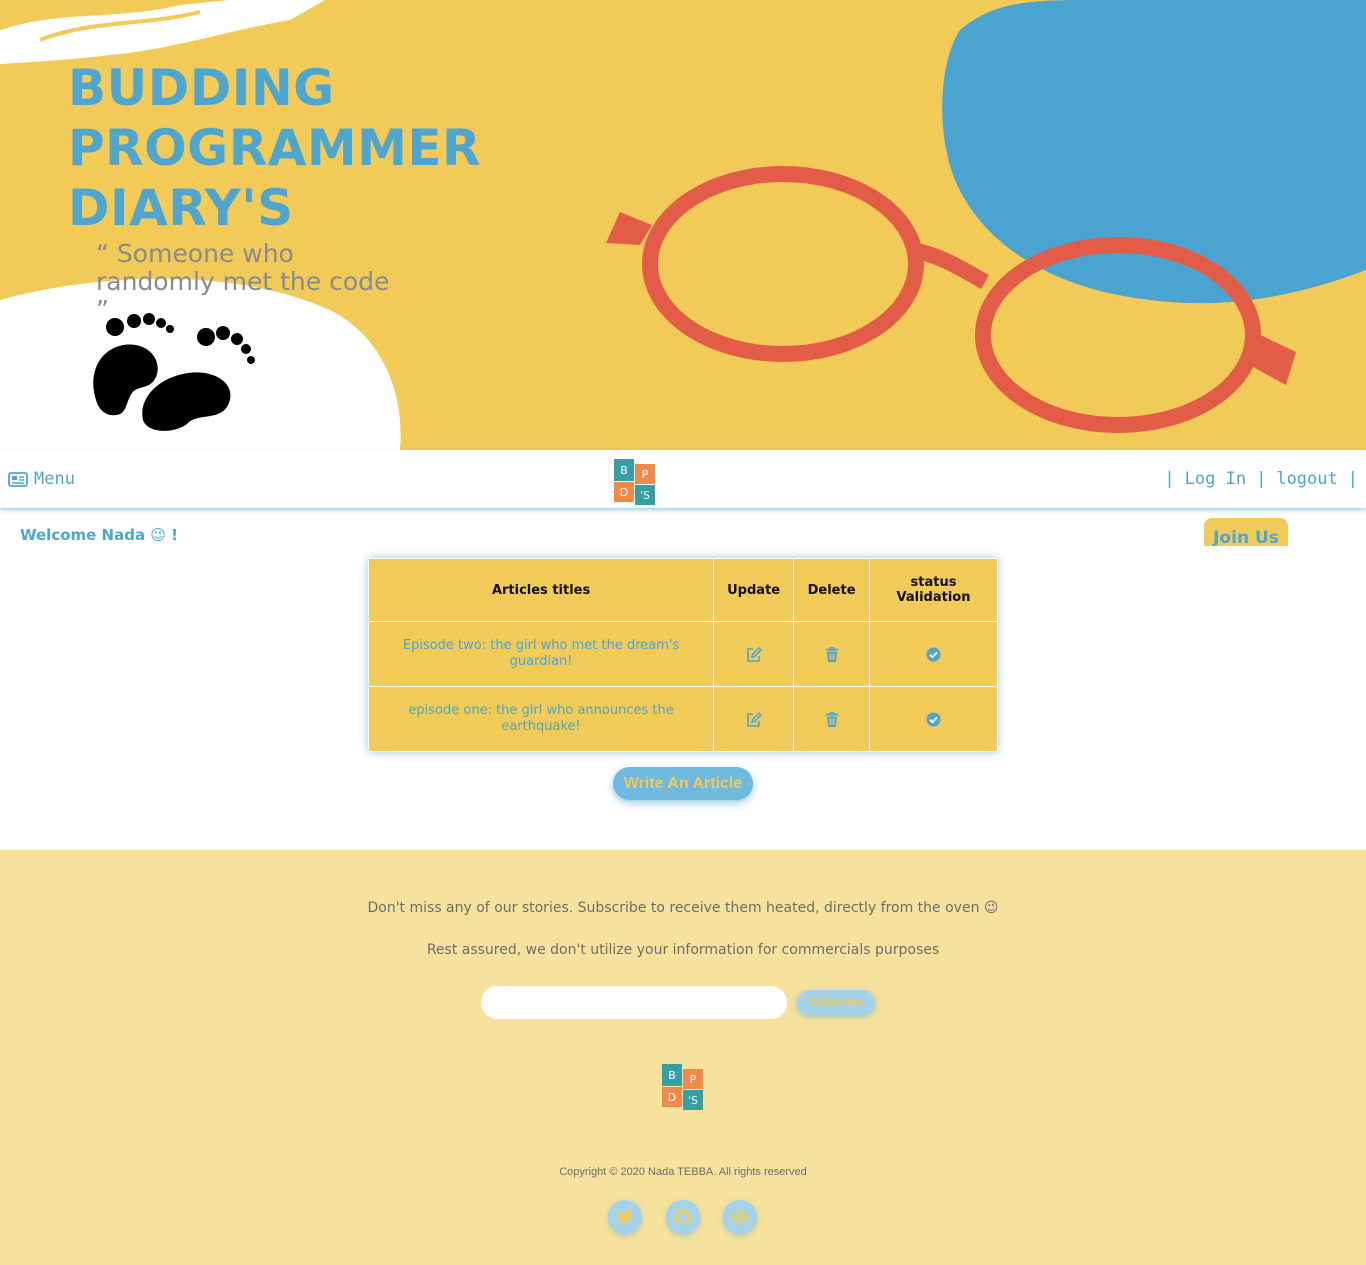  I want to click on join-us-button: Join Us, so click(1246, 532).